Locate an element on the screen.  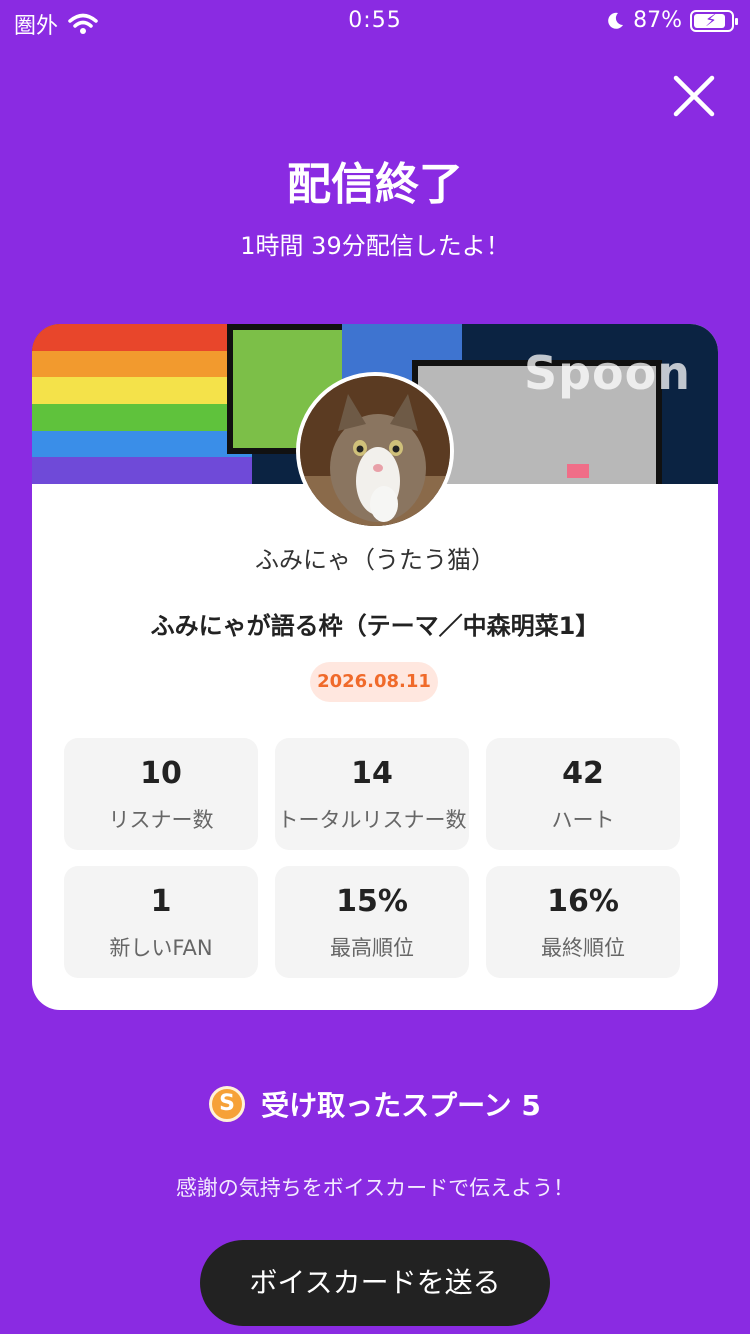
dj-nickname: ふみにゃ（うたう猫） is located at coordinates (375, 560).